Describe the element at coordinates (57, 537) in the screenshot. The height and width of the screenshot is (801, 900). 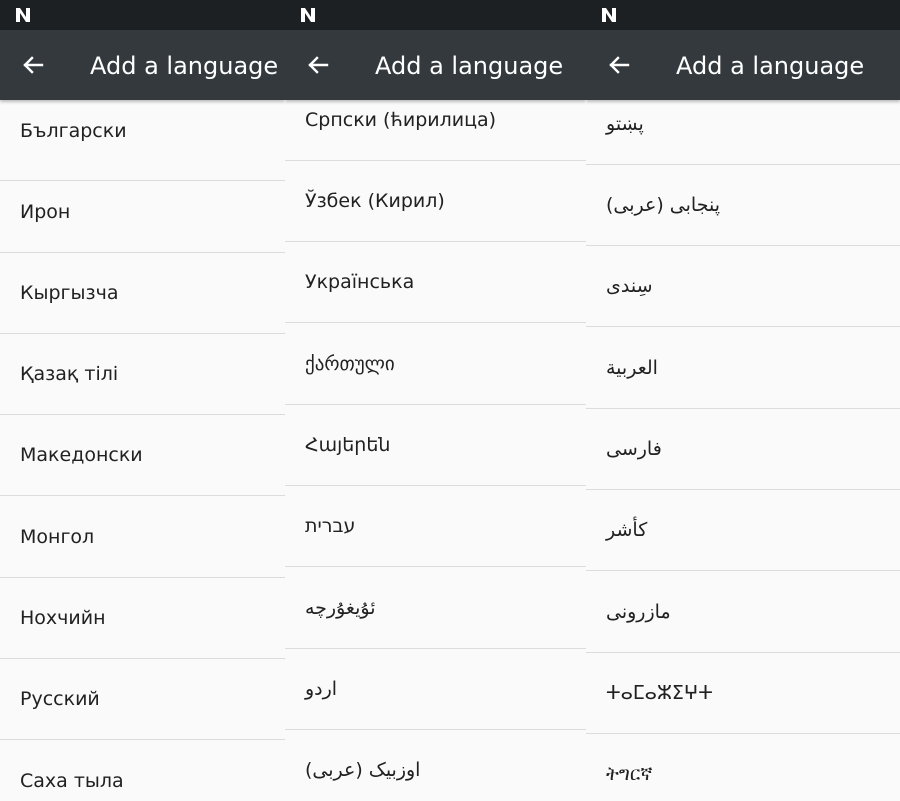
I see `language-label: Монгол` at that location.